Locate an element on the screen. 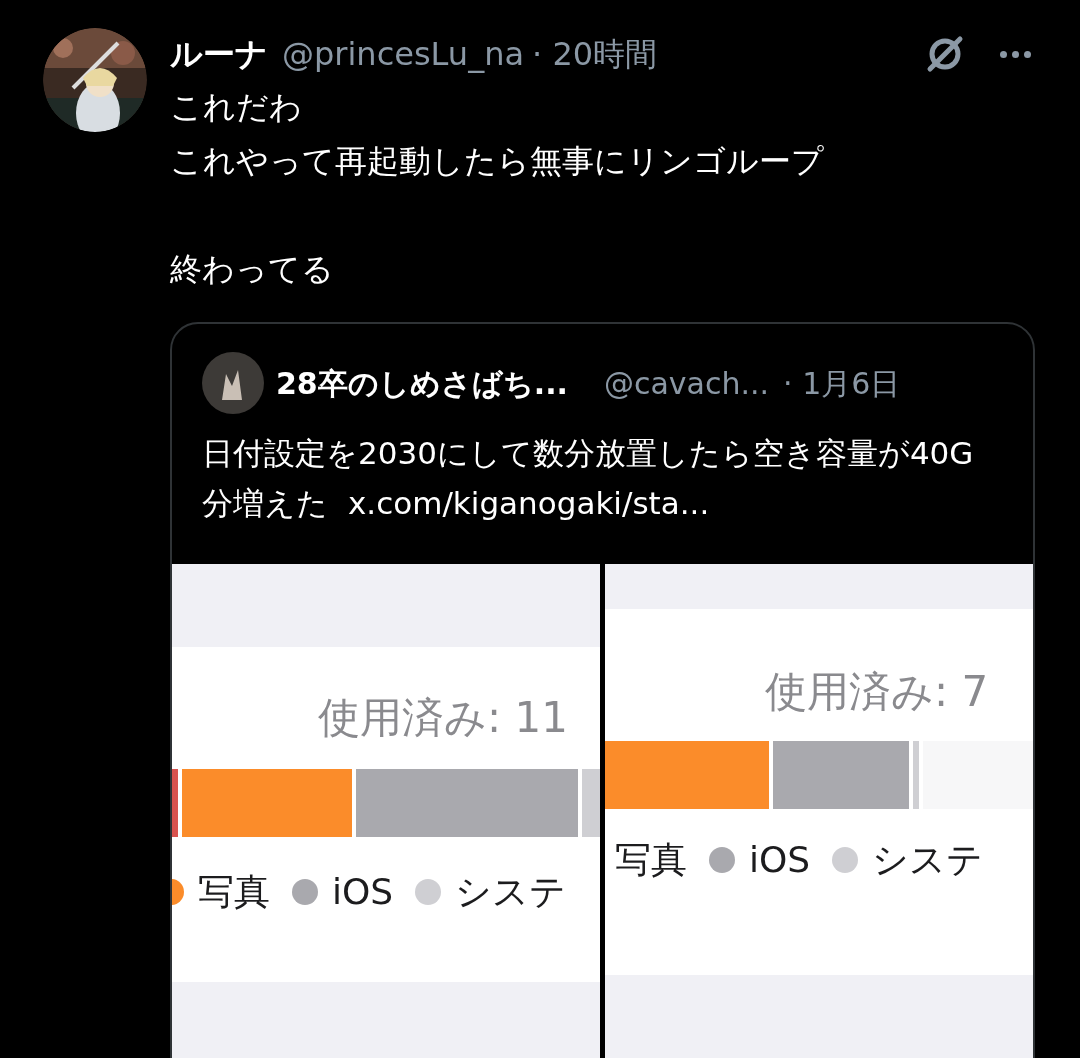  author-name: ルーナ is located at coordinates (219, 54).